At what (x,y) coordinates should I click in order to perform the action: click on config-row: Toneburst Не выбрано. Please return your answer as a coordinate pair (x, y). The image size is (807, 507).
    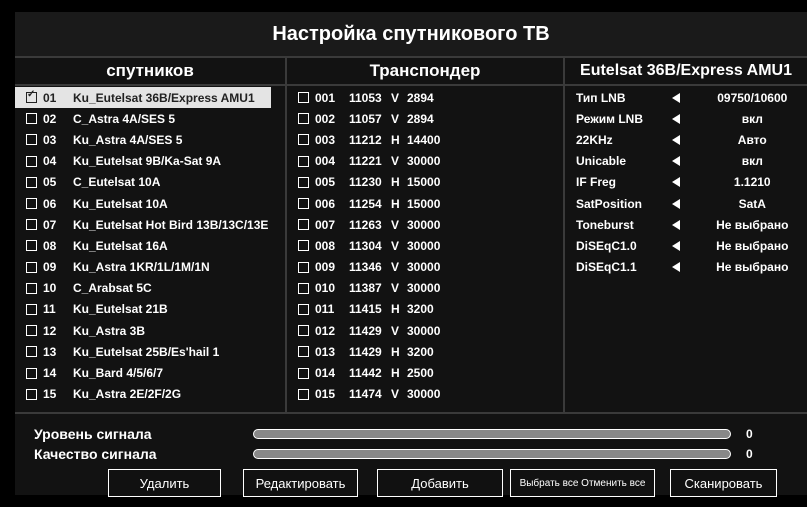
    Looking at the image, I should click on (686, 224).